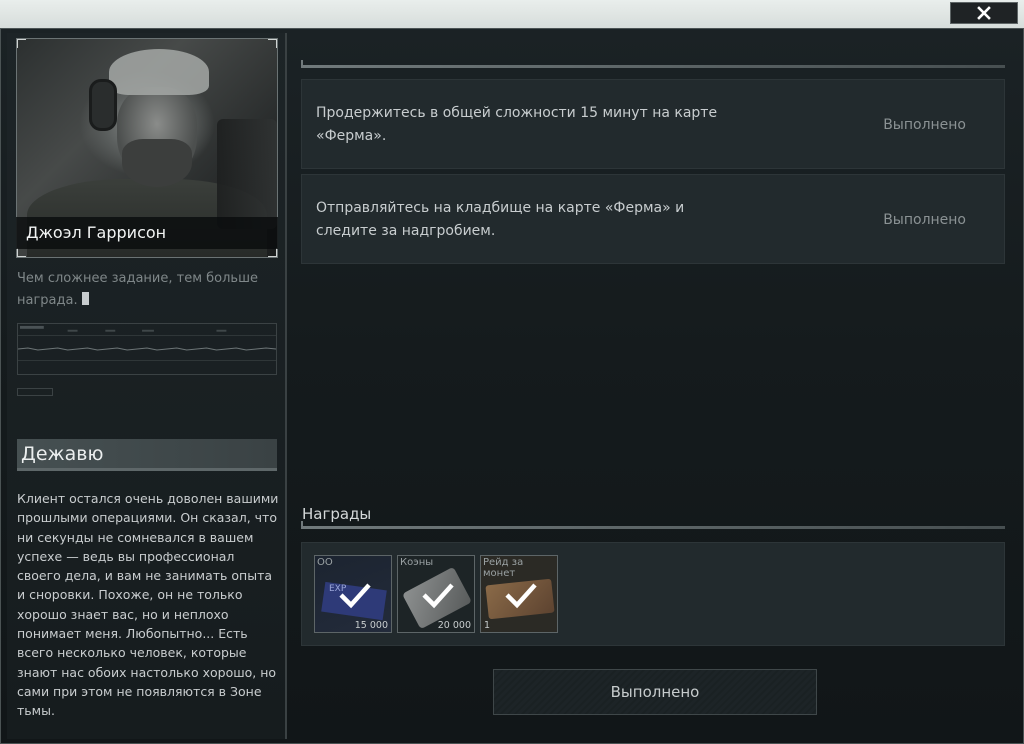 This screenshot has height=744, width=1024. Describe the element at coordinates (512, 14) in the screenshot. I see `title-bar` at that location.